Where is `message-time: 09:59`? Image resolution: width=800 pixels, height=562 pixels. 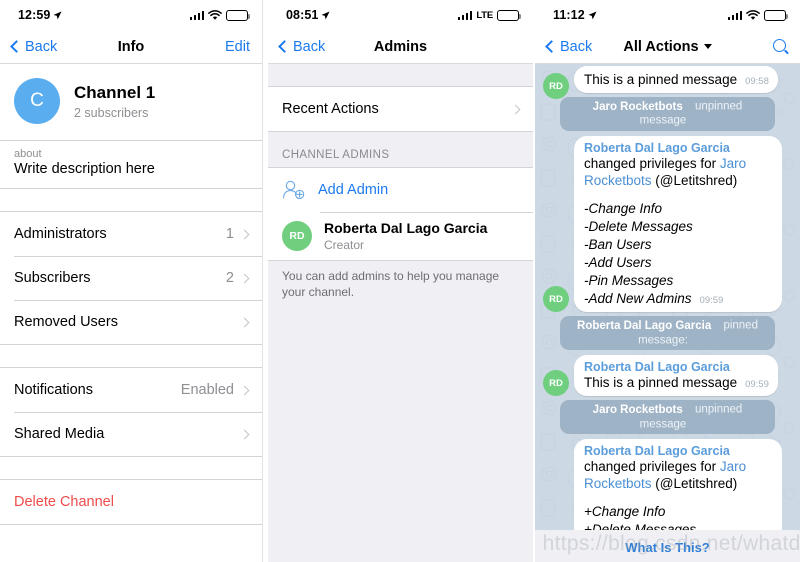
message-time: 09:59 is located at coordinates (711, 300).